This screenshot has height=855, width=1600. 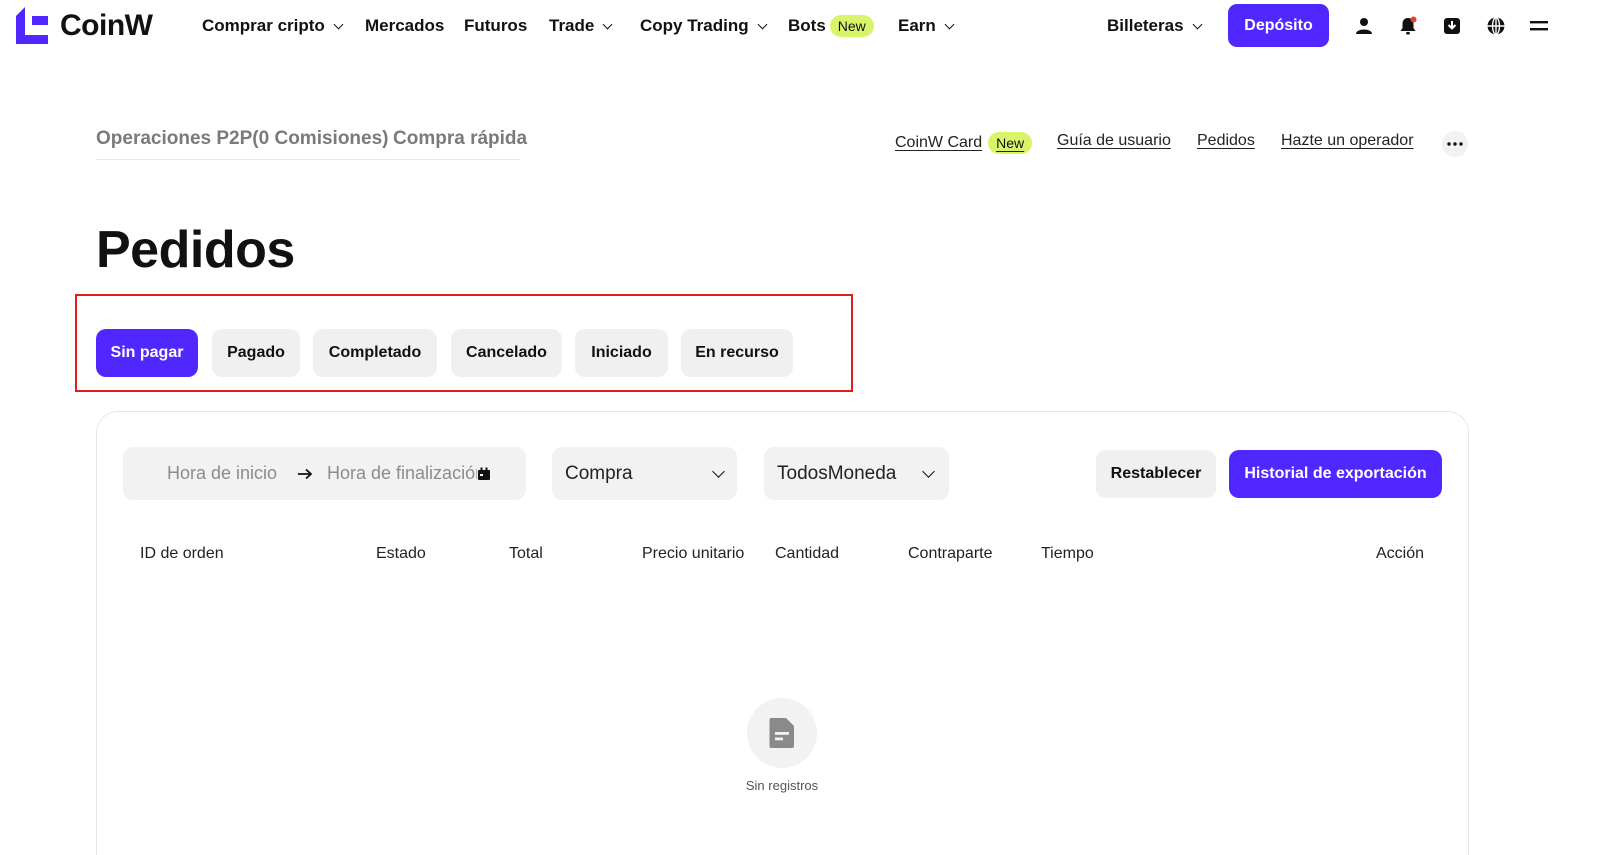 What do you see at coordinates (242, 139) in the screenshot?
I see `subtab-p2p: Operaciones P2P(0 Comisiones)` at bounding box center [242, 139].